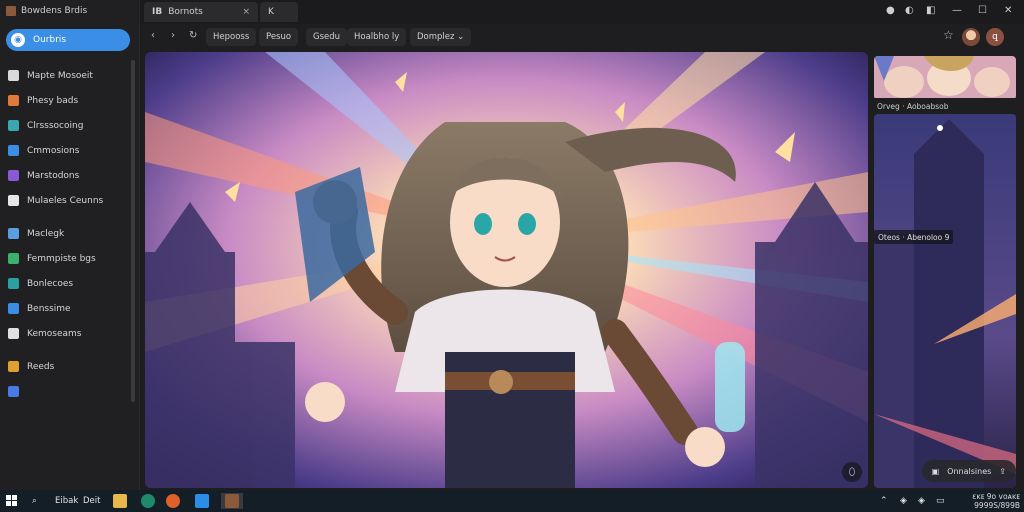 The image size is (1024, 512). I want to click on sidebar-item: Kemoseams, so click(68, 333).